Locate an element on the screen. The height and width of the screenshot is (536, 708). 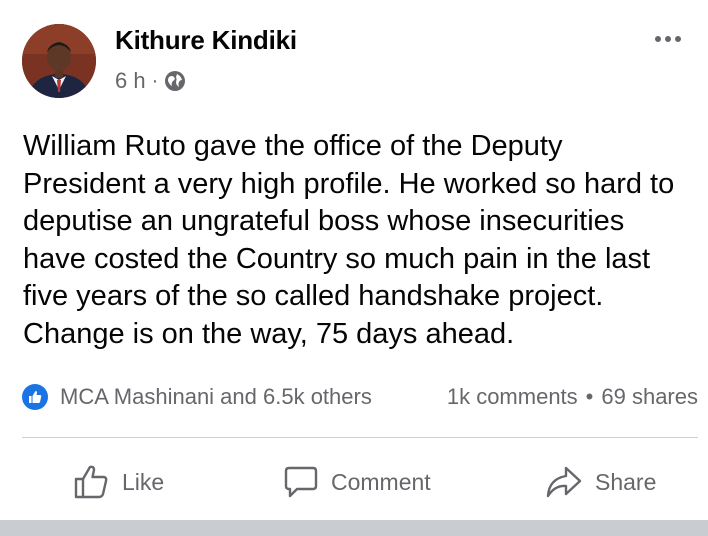
more-options-icon is located at coordinates (658, 39).